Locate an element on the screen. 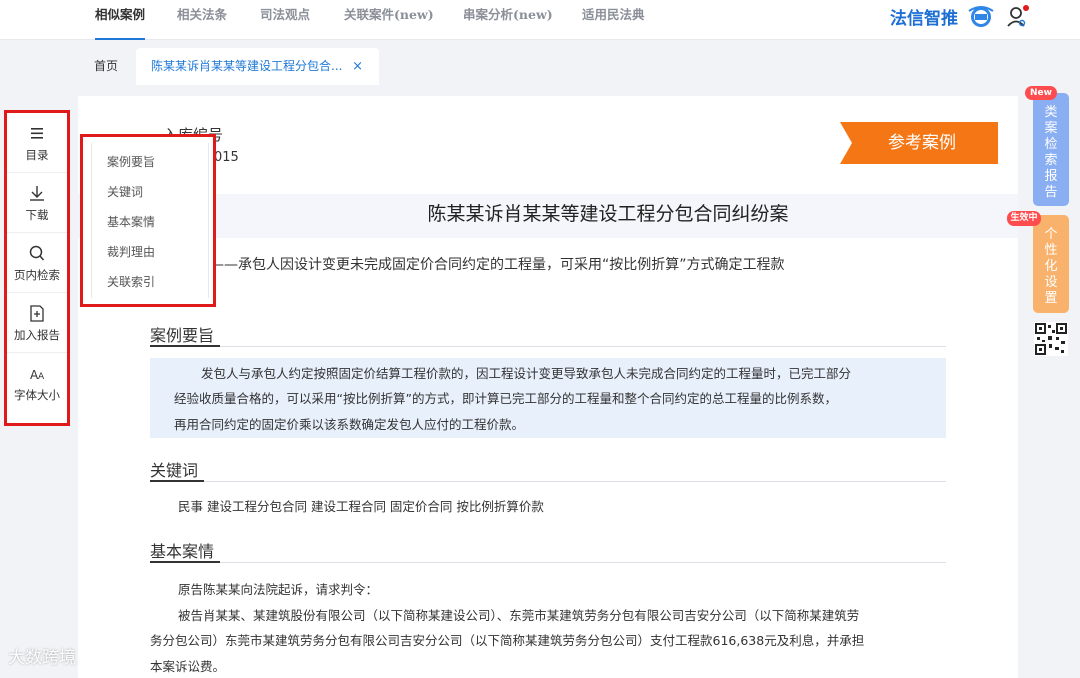 The image size is (1080, 678). download-icon is located at coordinates (37, 193).